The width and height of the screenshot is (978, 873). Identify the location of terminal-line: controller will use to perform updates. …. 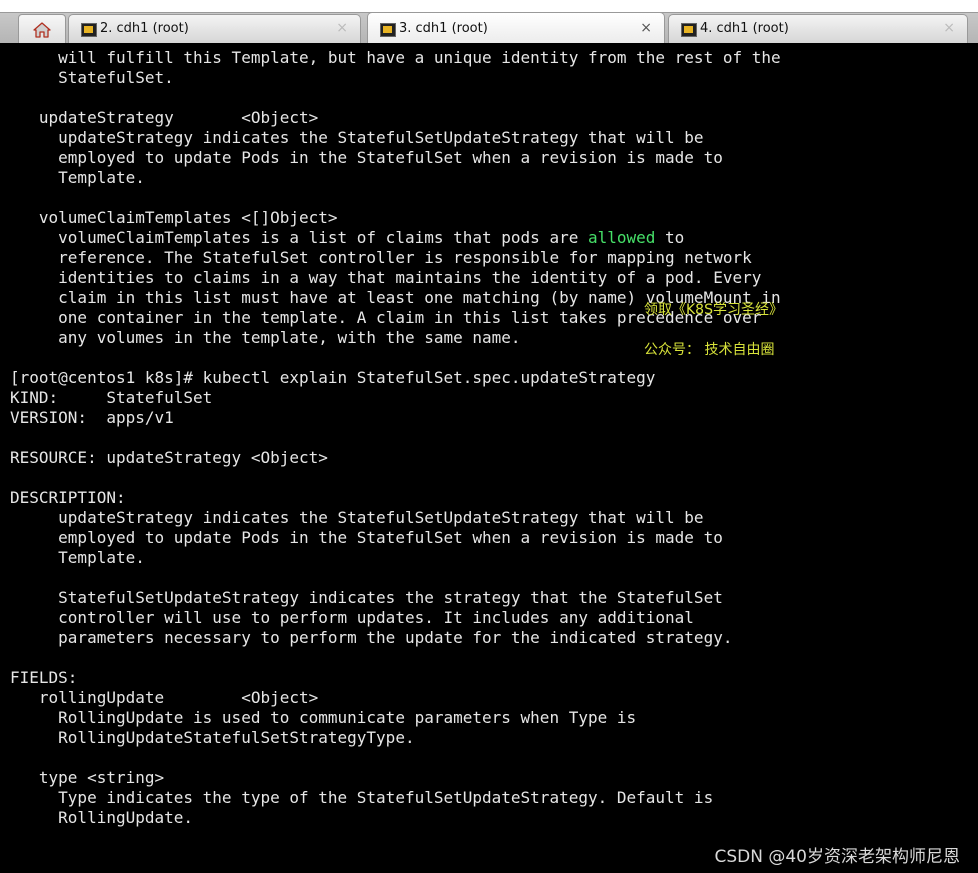
(352, 617).